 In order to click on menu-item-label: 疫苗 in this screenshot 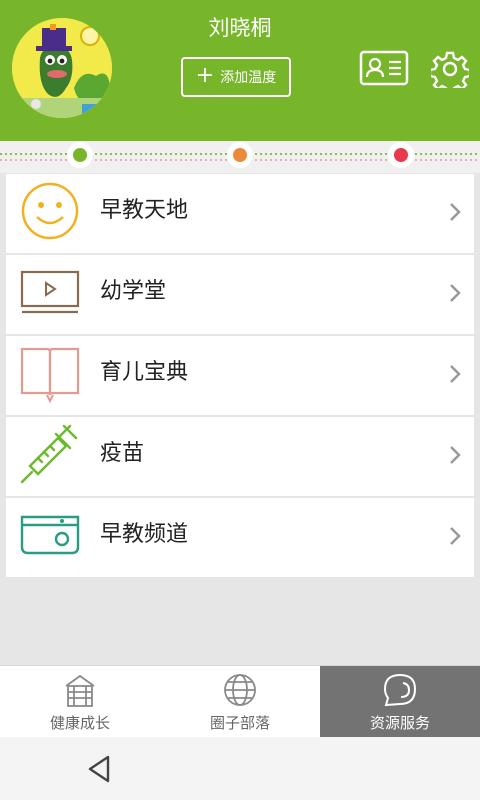, I will do `click(122, 453)`.